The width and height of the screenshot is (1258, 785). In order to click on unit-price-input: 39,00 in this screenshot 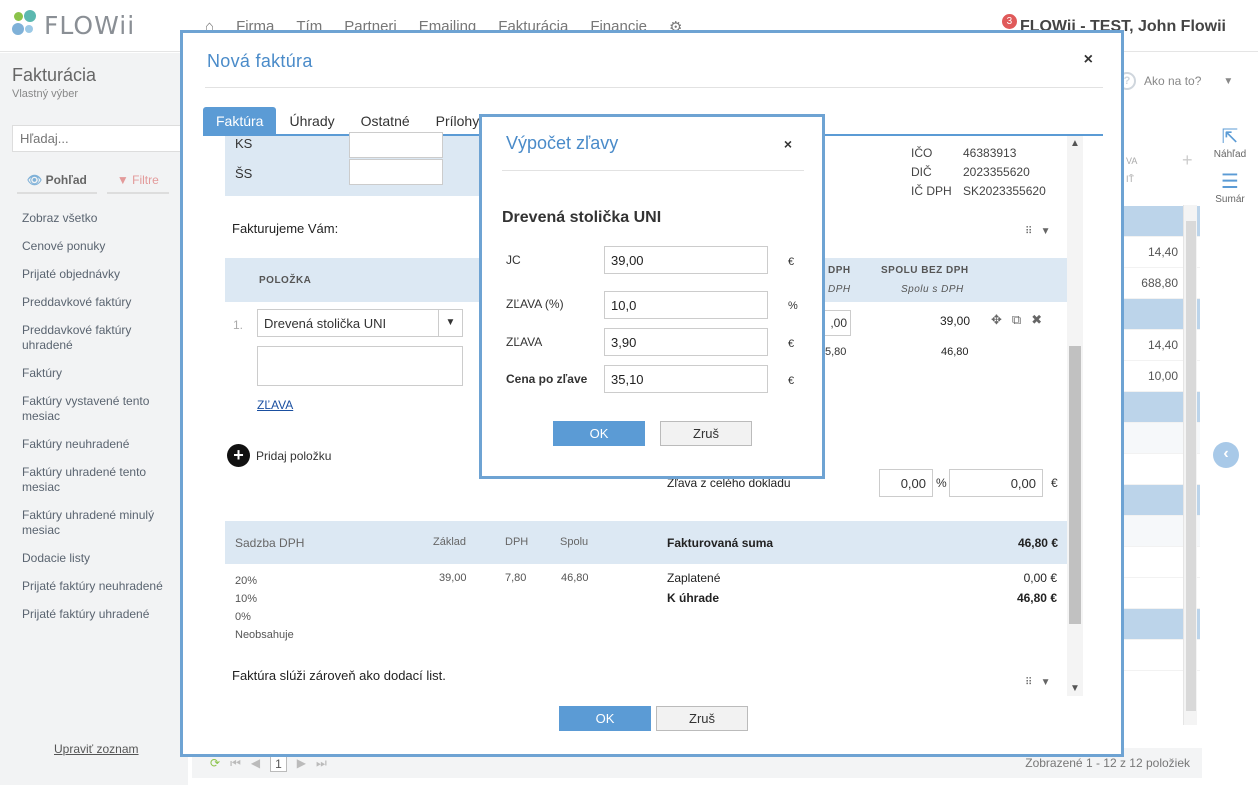, I will do `click(686, 260)`.